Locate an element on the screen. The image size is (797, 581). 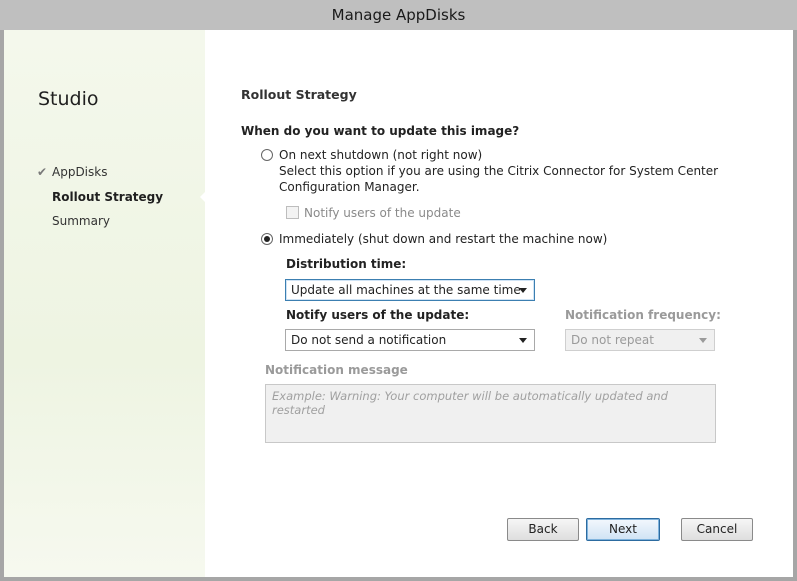
sidebar-step-label: AppDisks is located at coordinates (80, 172).